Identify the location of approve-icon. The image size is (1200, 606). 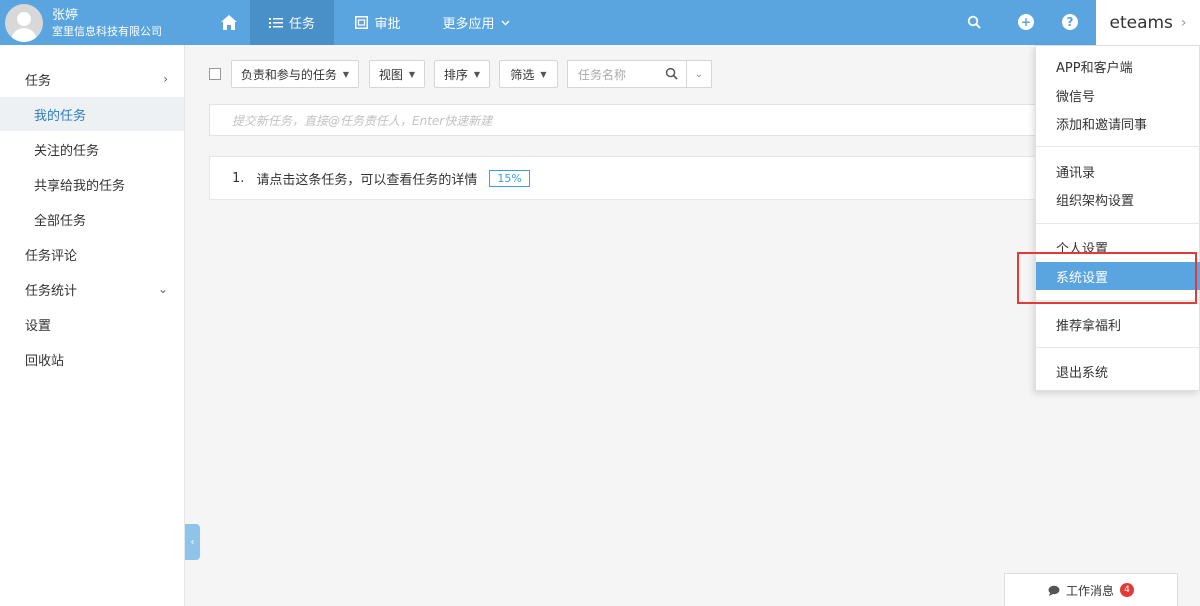
(362, 22).